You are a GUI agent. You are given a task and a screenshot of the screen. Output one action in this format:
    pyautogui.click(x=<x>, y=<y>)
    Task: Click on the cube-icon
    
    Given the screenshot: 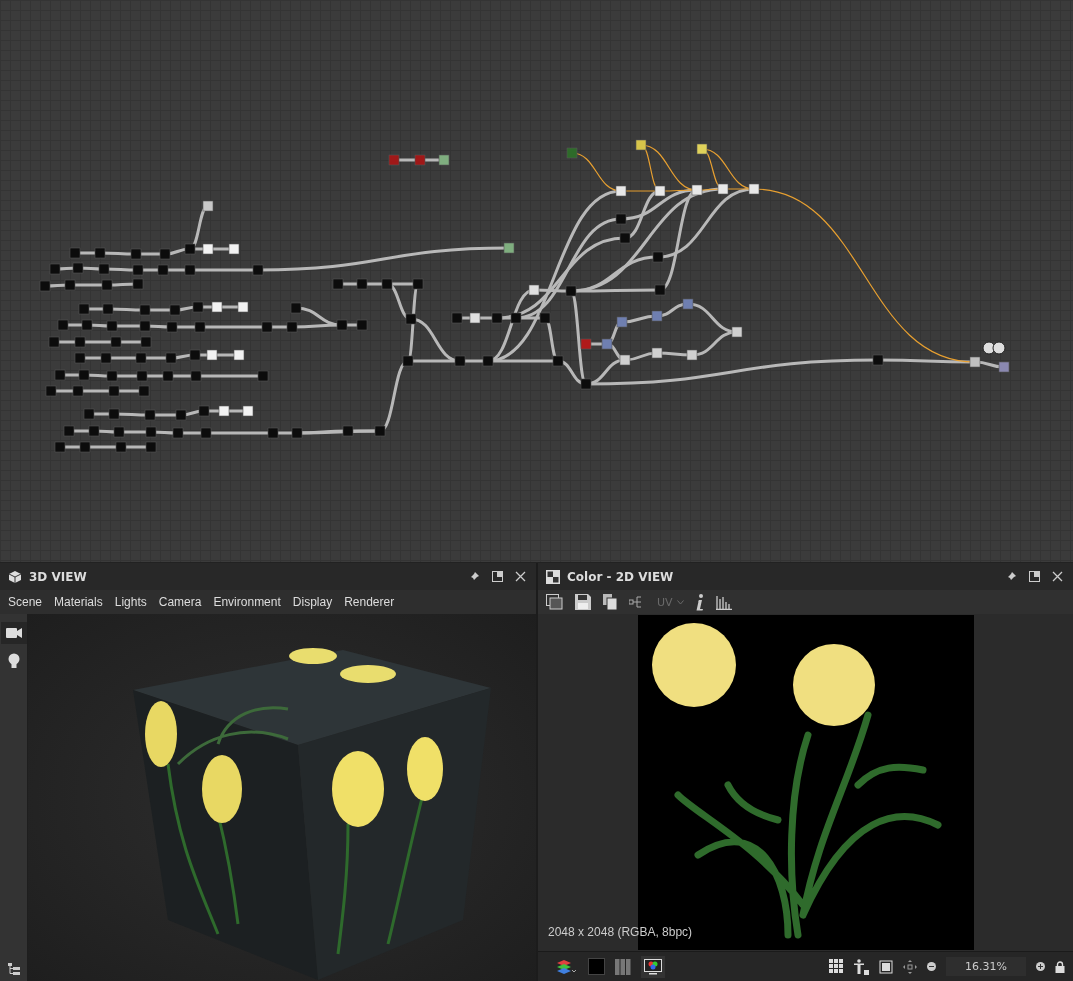 What is the action you would take?
    pyautogui.click(x=15, y=576)
    